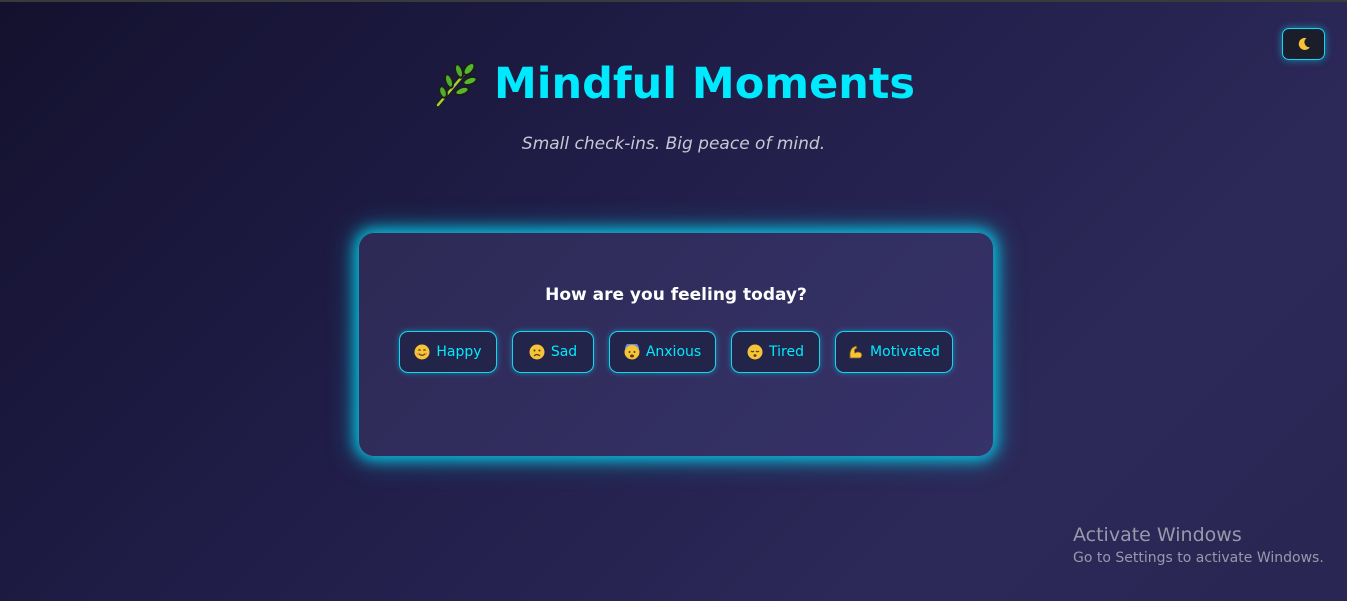 This screenshot has width=1347, height=601. What do you see at coordinates (422, 352) in the screenshot?
I see `smiling-face-icon` at bounding box center [422, 352].